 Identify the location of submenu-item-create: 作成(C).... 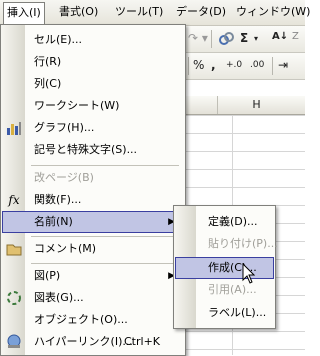
(224, 268).